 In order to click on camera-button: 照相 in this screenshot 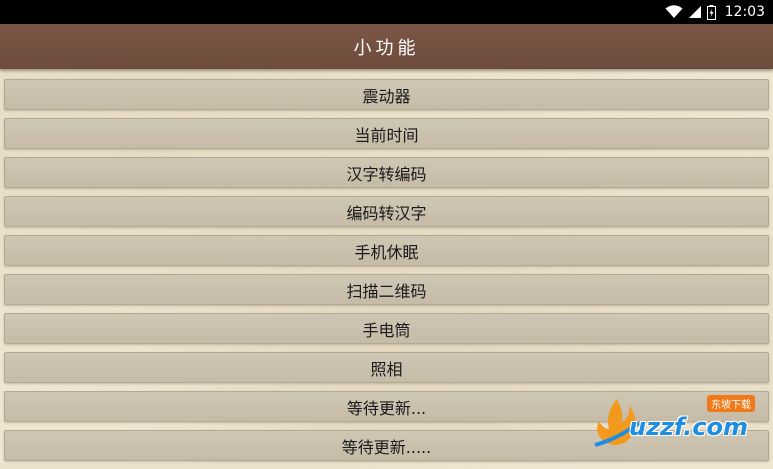, I will do `click(386, 367)`.